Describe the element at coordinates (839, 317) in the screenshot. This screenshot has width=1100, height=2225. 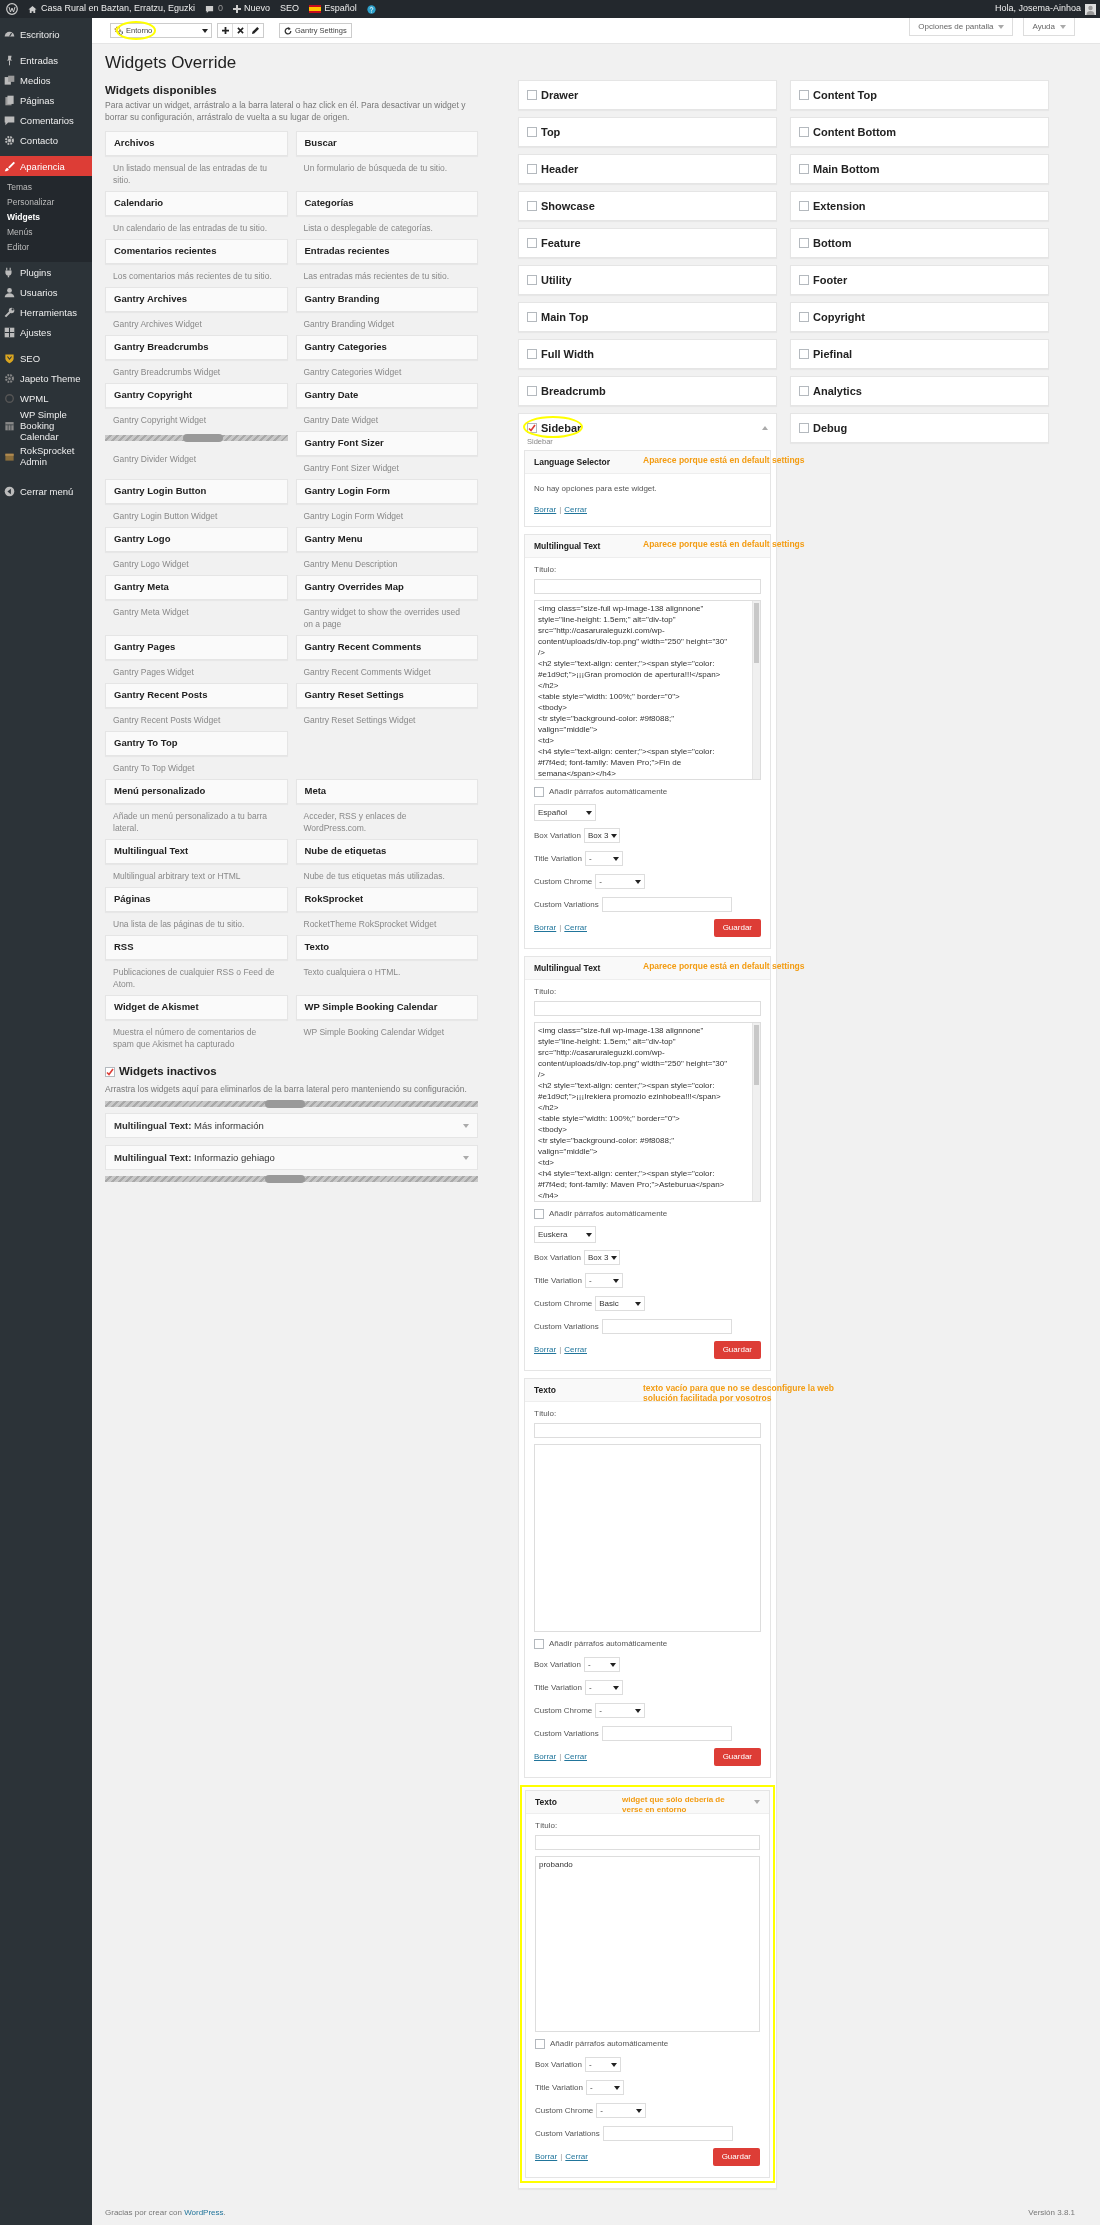
I see `sidebar-title: Copyright` at that location.